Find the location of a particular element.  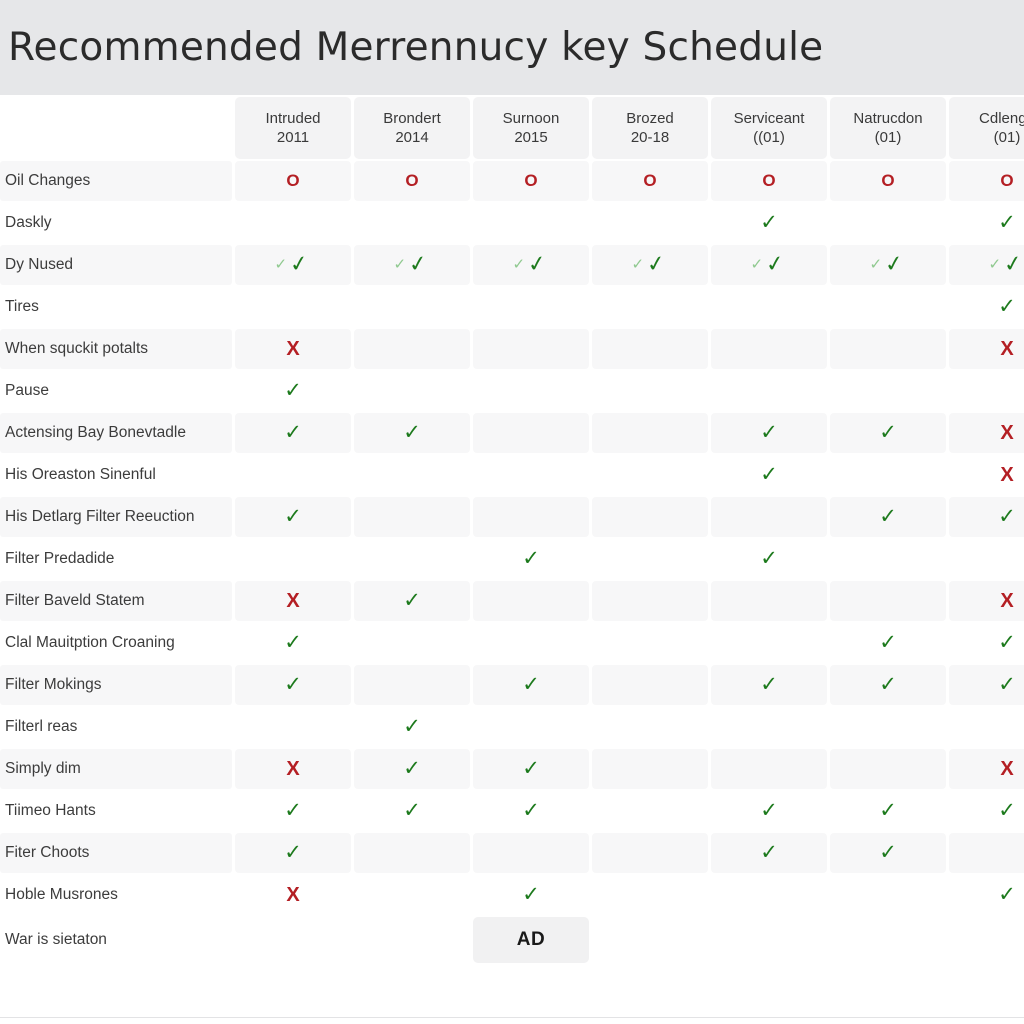

cell-r17-c1 is located at coordinates (412, 895).